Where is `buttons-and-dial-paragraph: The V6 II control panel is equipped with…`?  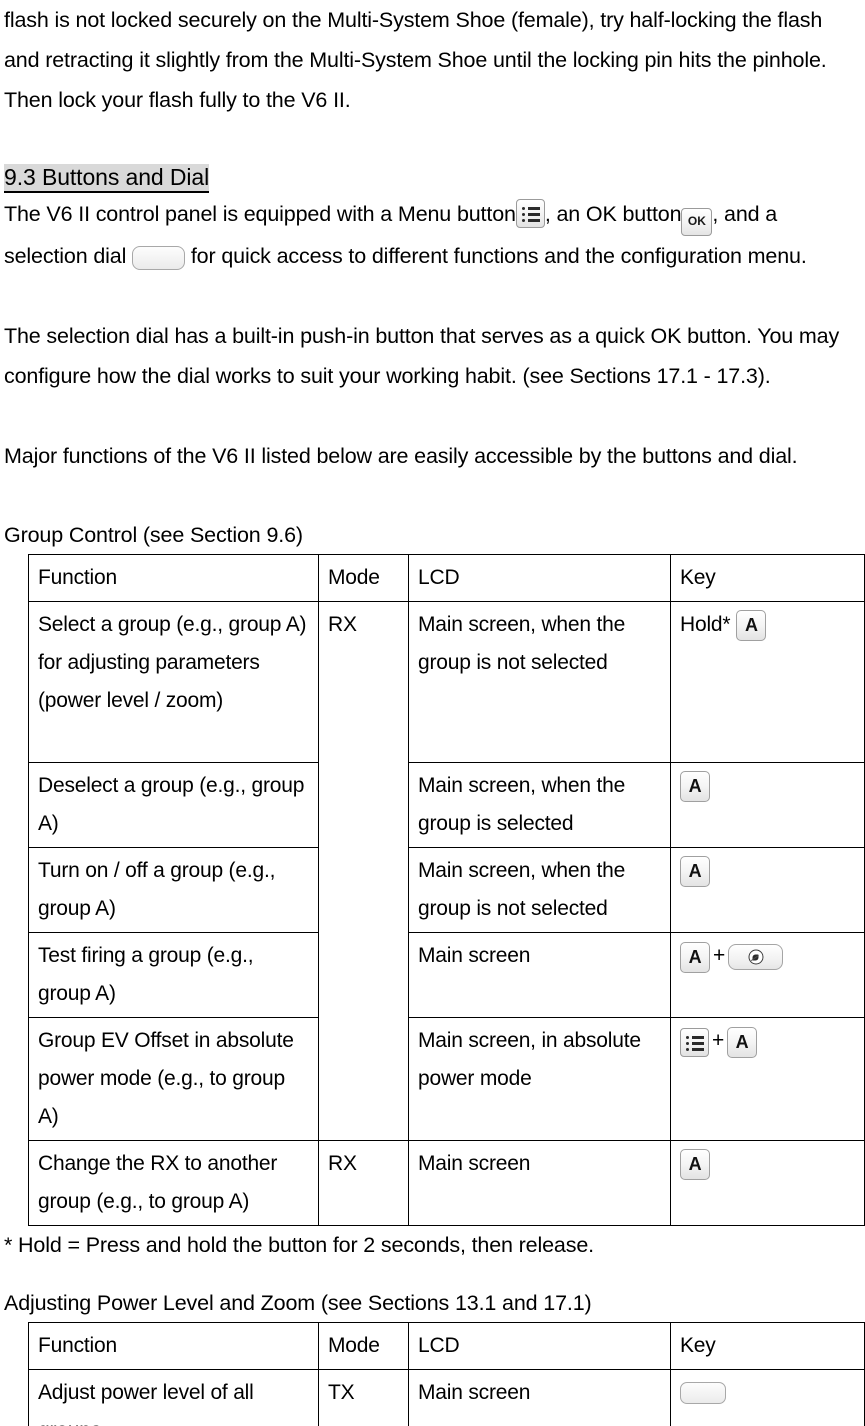 buttons-and-dial-paragraph: The V6 II control panel is equipped with… is located at coordinates (430, 235).